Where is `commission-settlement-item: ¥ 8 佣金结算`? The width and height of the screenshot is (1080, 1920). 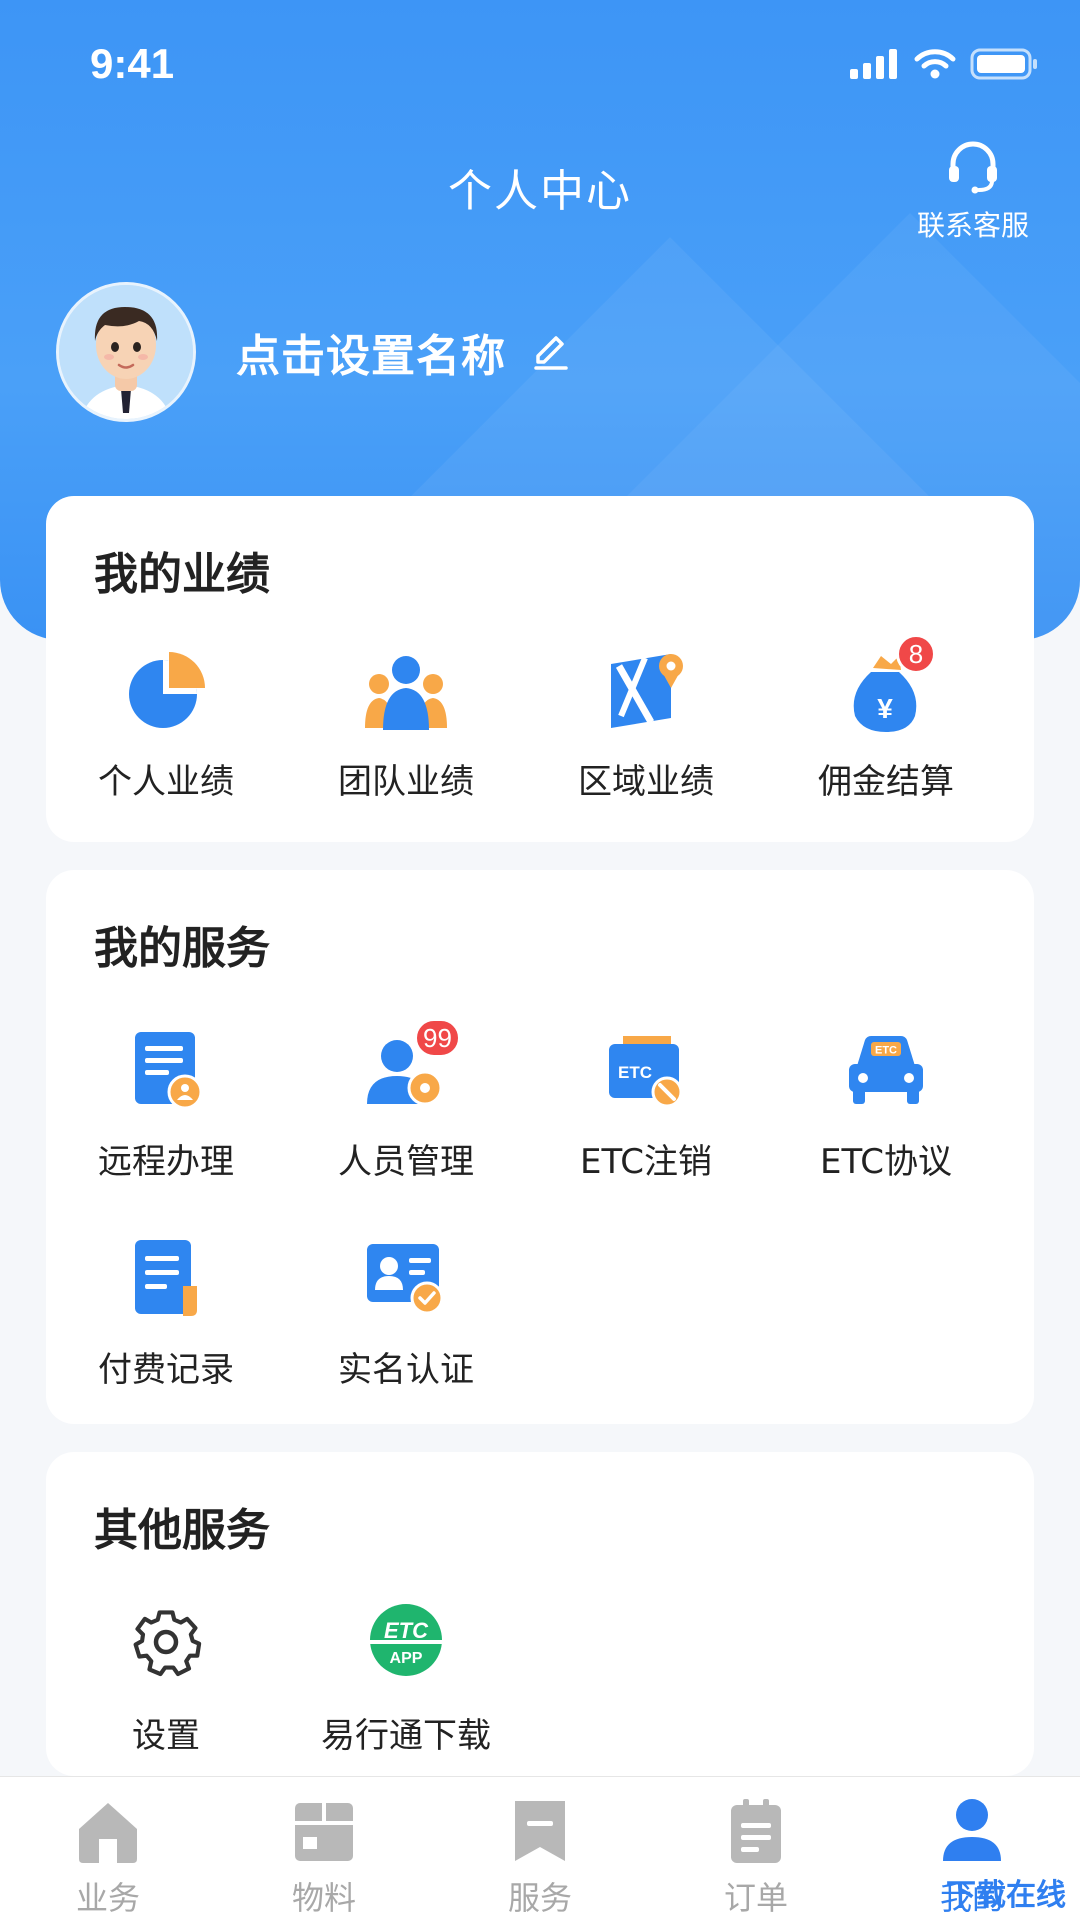 commission-settlement-item: ¥ 8 佣金结算 is located at coordinates (886, 718).